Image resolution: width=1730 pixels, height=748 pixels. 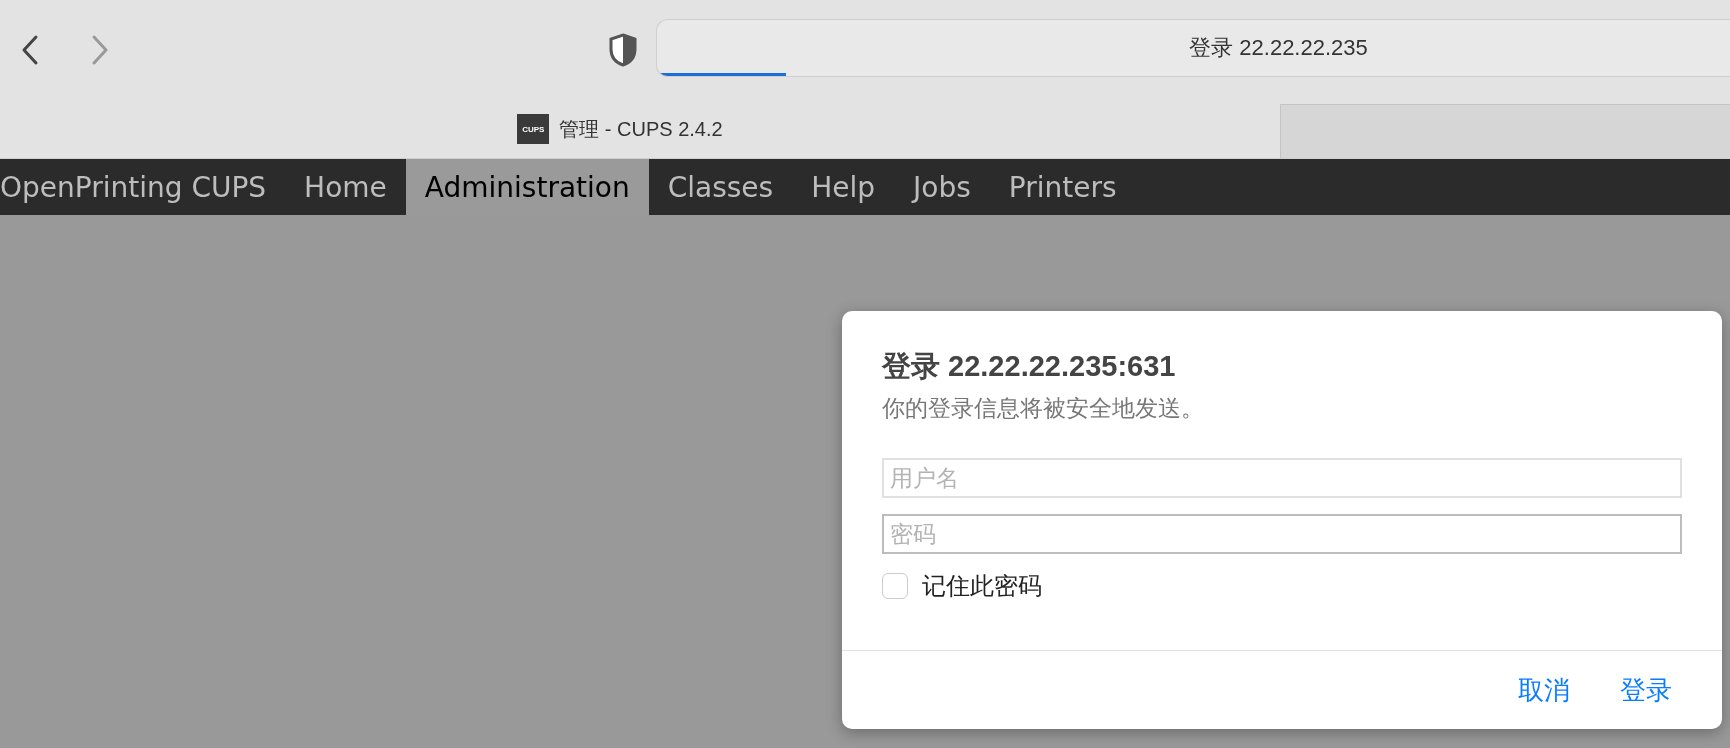 What do you see at coordinates (30, 50) in the screenshot?
I see `back-icon` at bounding box center [30, 50].